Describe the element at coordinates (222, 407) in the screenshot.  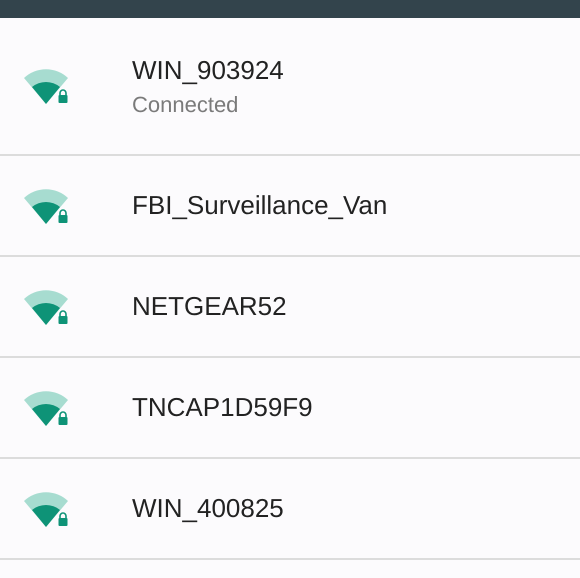
I see `network-name: TNCAP1D59F9` at that location.